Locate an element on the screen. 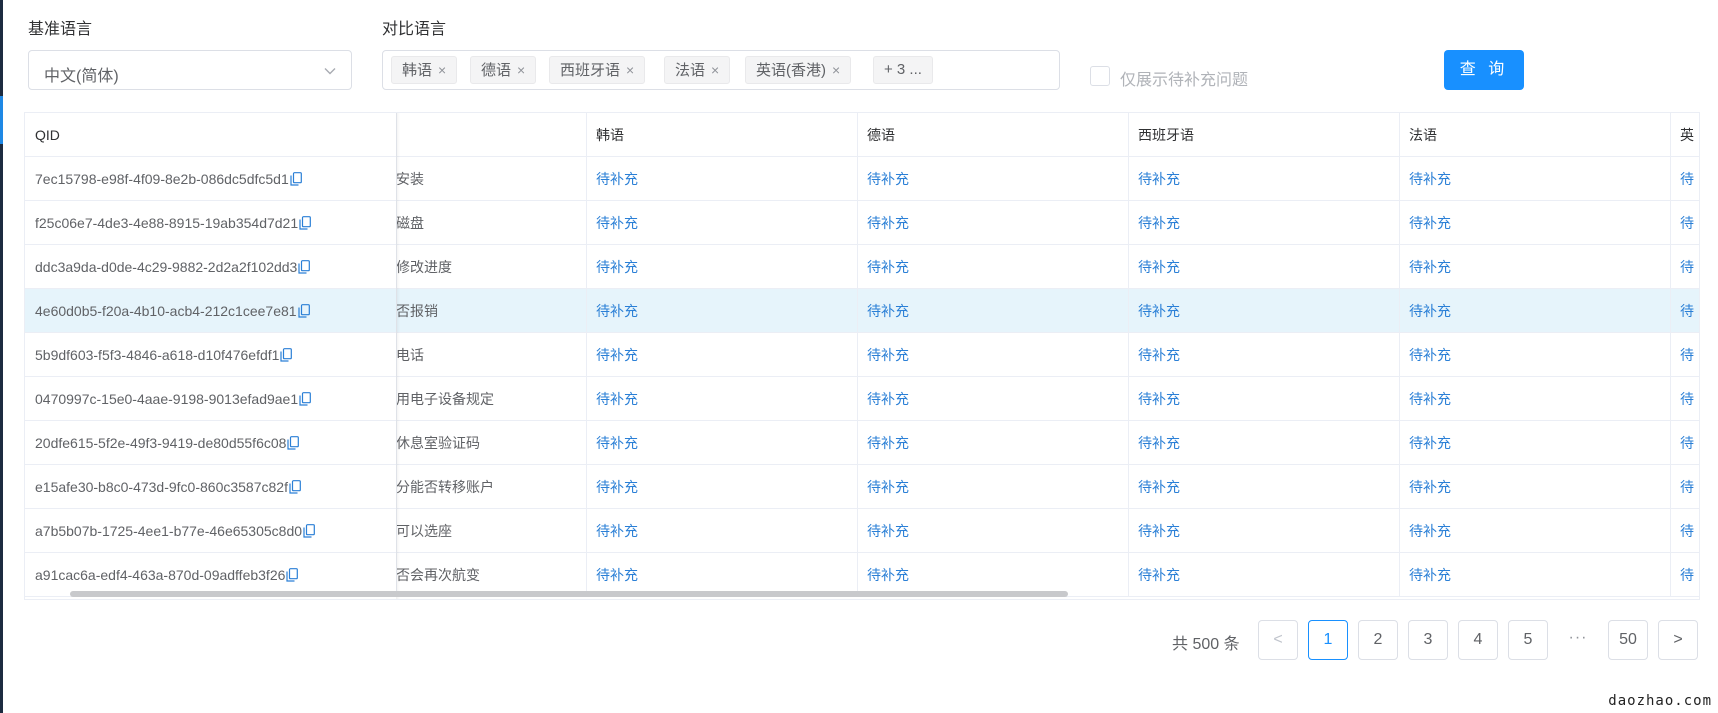  page-button-3: 3 is located at coordinates (1428, 640).